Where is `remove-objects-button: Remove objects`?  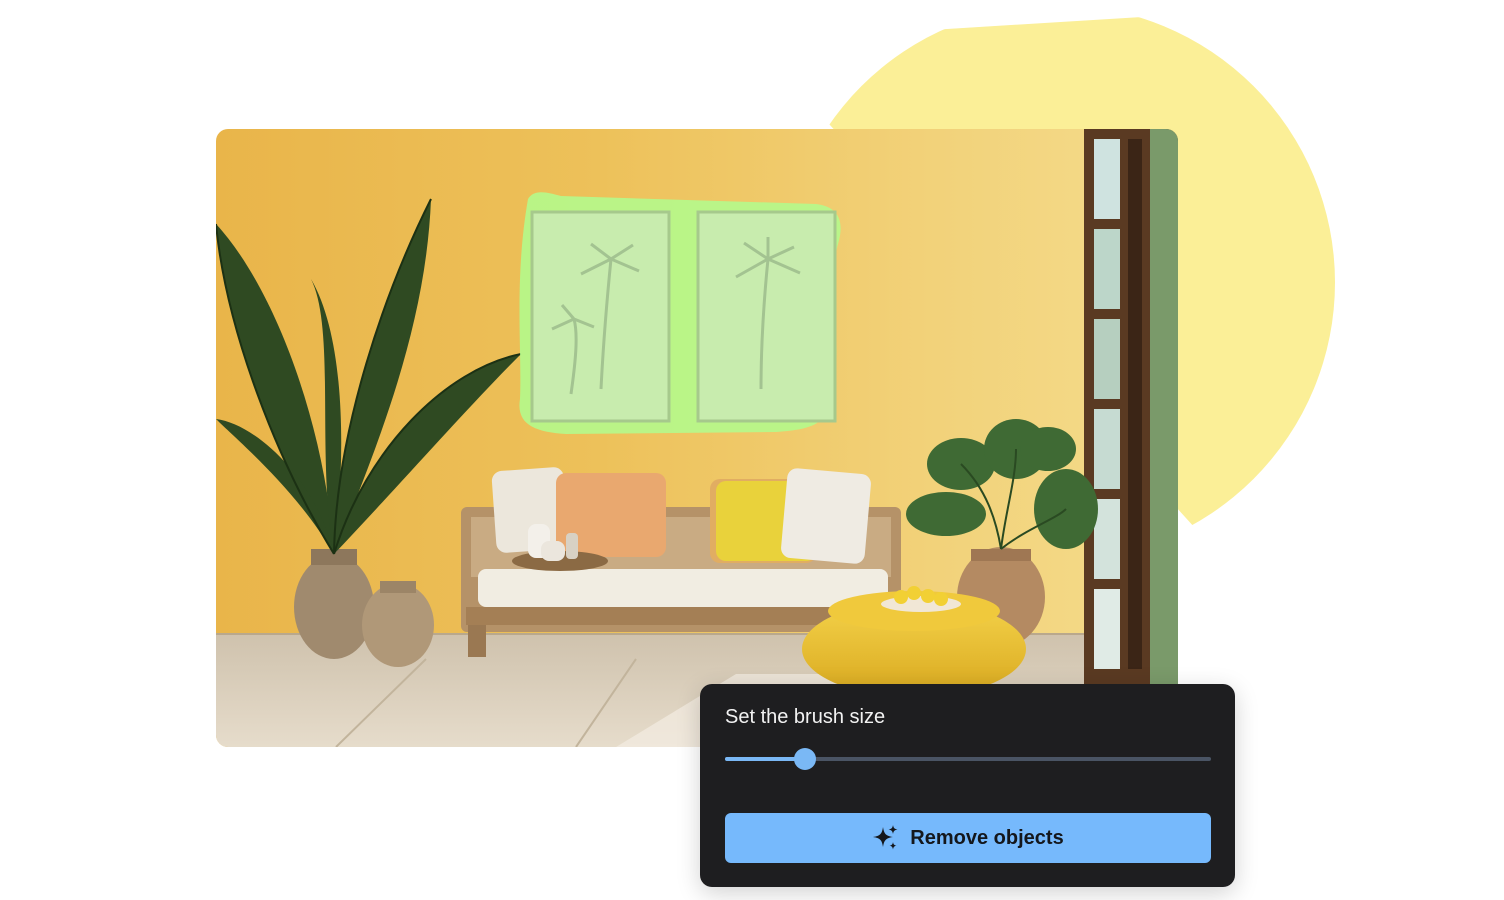
remove-objects-button: Remove objects is located at coordinates (968, 838).